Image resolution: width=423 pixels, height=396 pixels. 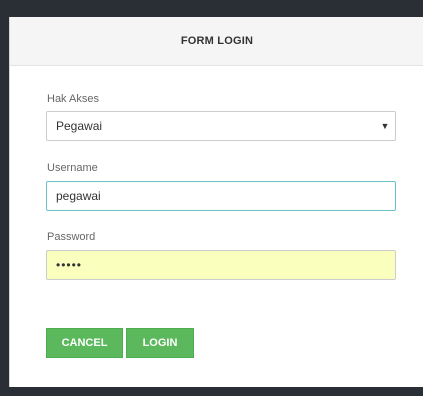 I want to click on hak-akses-label: Hak Akses, so click(x=73, y=99).